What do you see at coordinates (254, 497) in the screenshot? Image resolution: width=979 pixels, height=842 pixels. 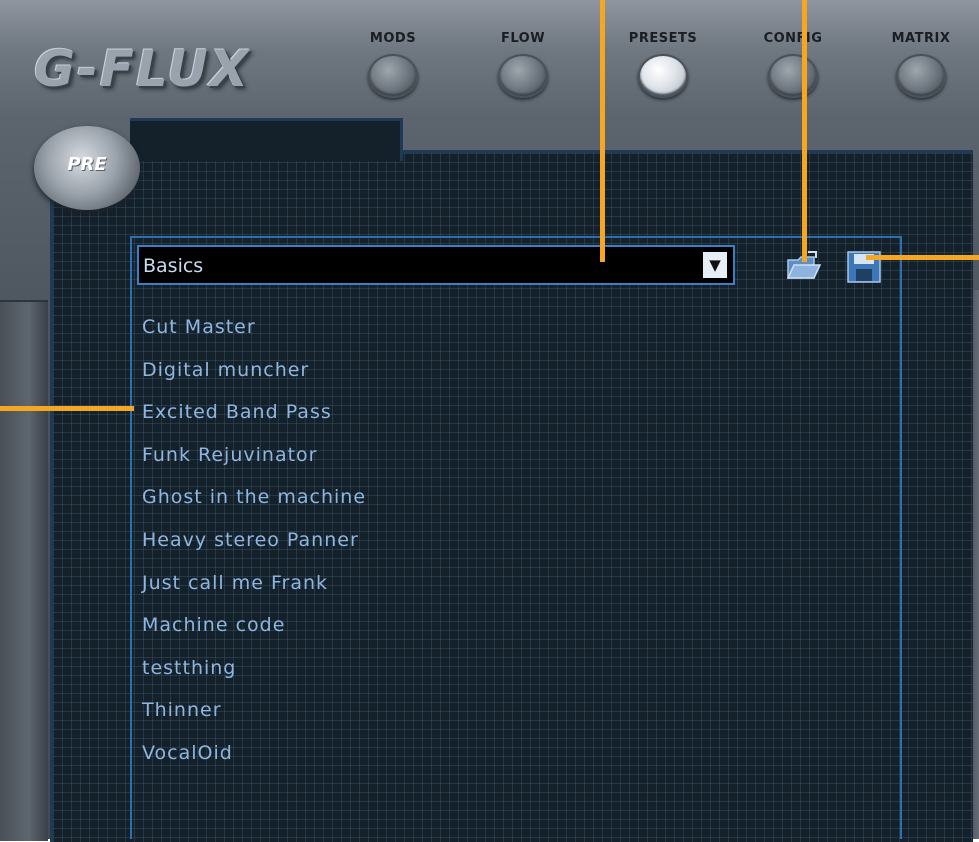 I see `preset-item: Ghost in the machine` at bounding box center [254, 497].